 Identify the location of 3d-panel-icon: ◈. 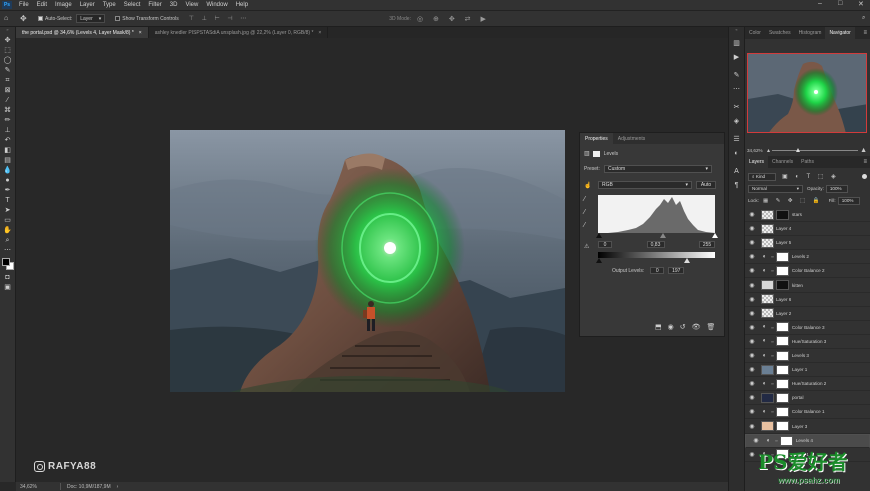
(736, 121).